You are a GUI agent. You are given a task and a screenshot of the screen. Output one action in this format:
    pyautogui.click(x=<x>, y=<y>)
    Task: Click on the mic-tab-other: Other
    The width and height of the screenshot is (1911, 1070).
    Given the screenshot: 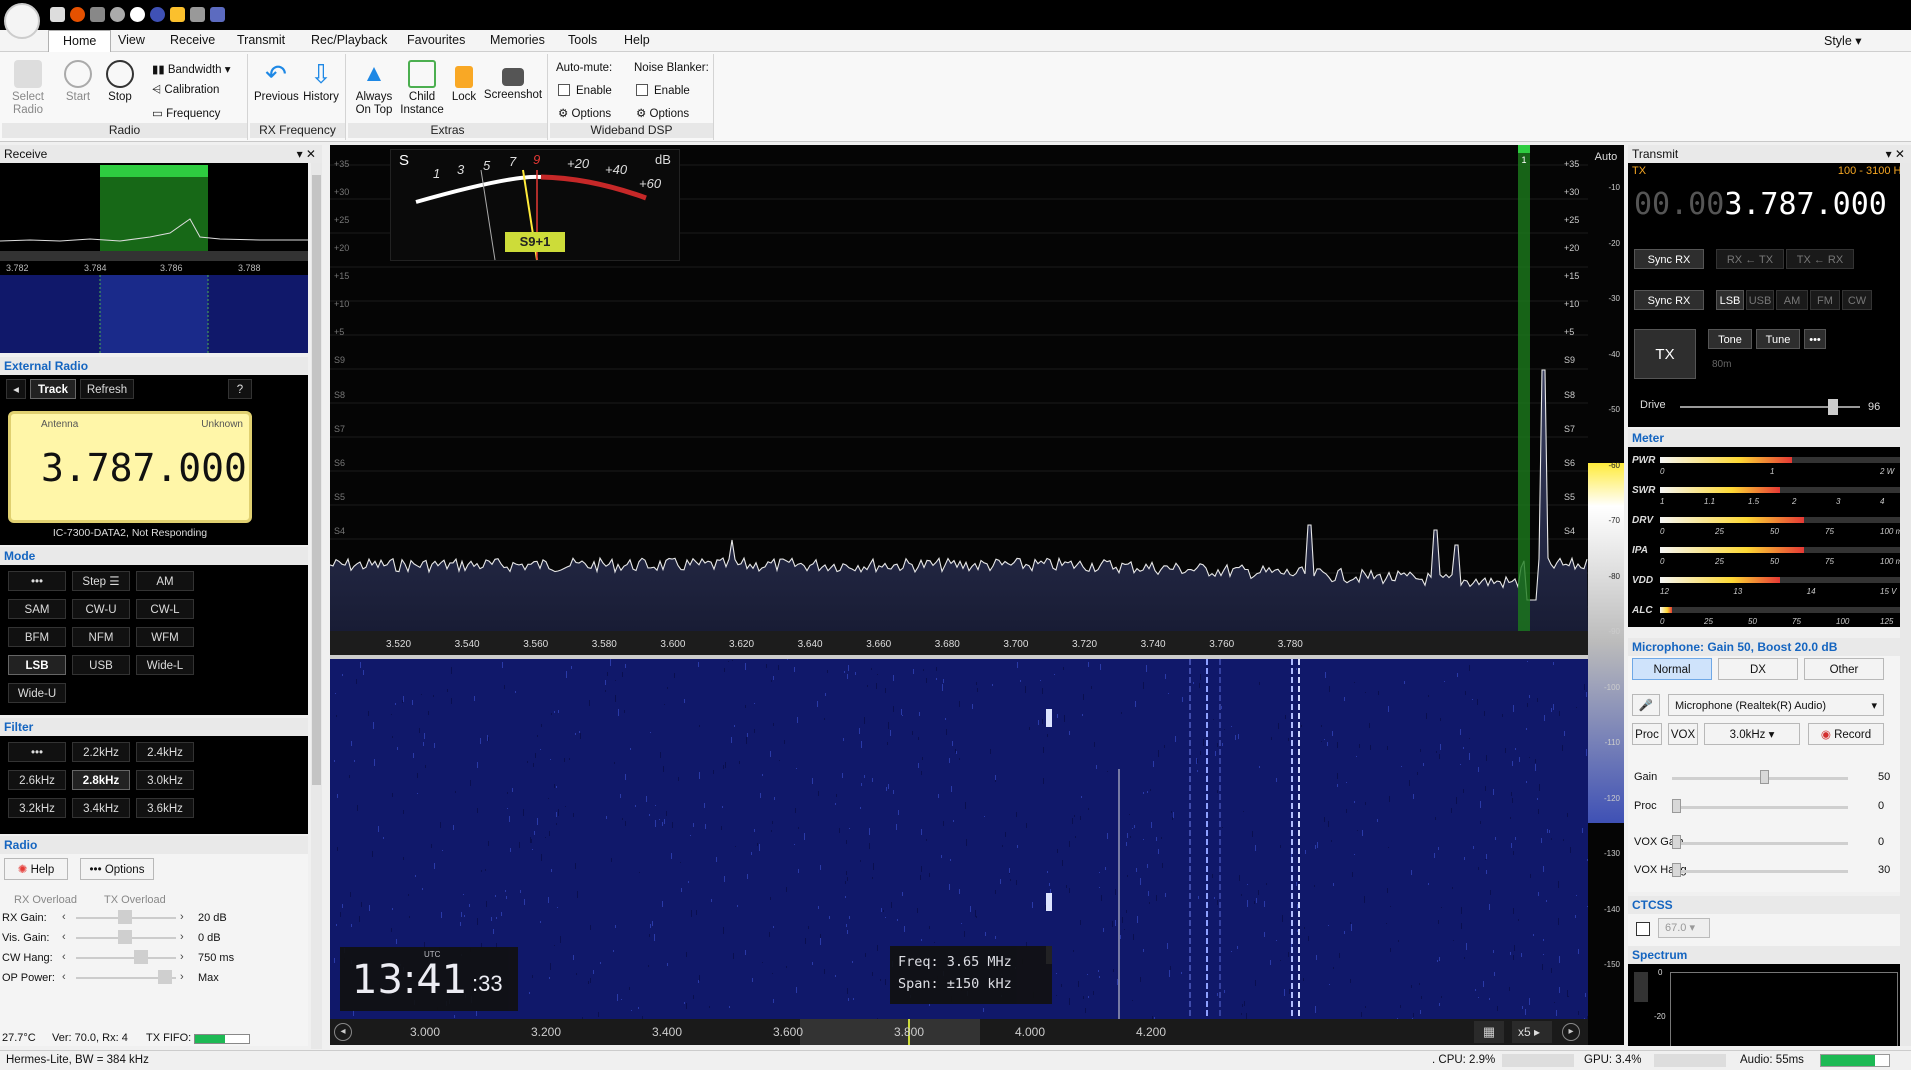 What is the action you would take?
    pyautogui.click(x=1844, y=669)
    